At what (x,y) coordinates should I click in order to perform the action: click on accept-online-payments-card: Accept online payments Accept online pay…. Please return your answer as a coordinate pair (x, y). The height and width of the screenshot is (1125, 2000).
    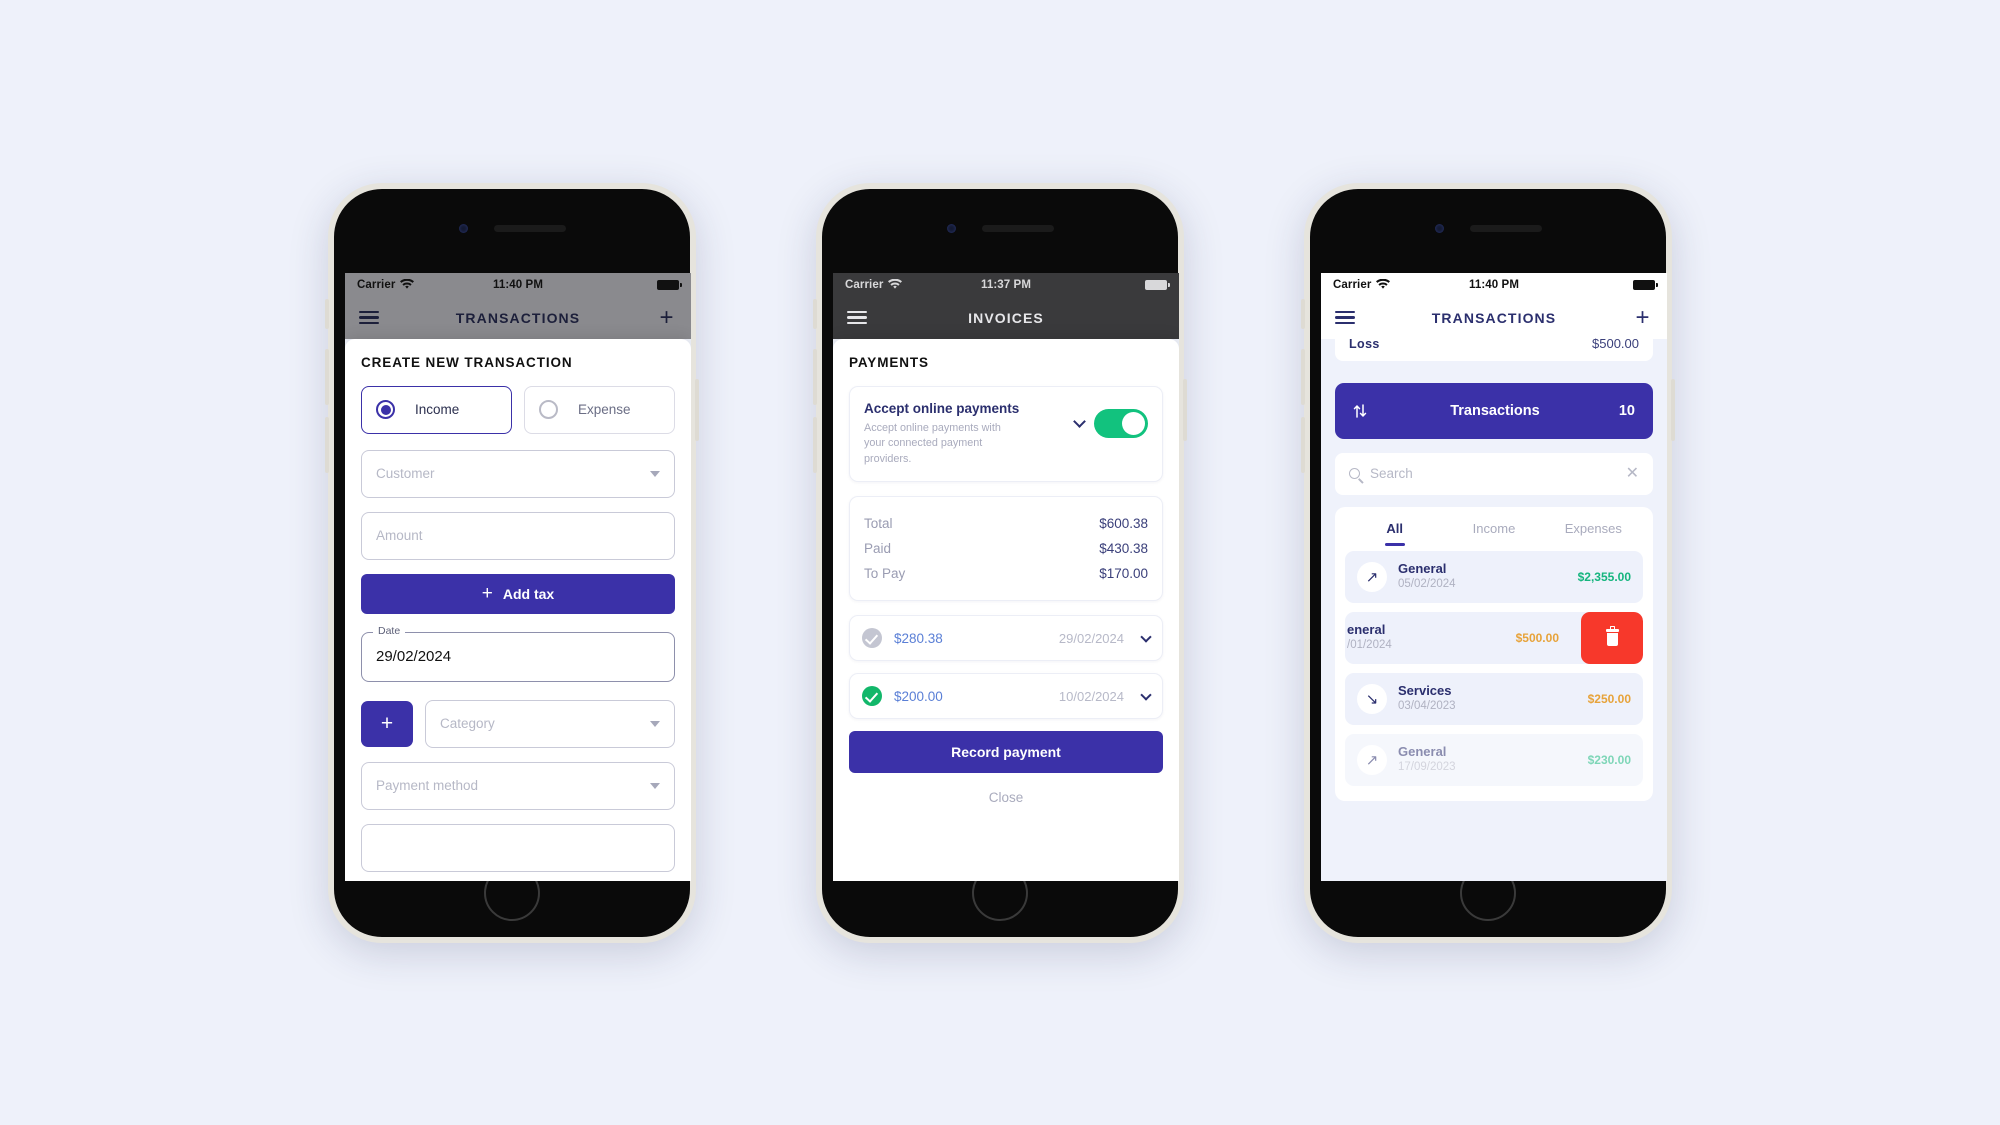
    Looking at the image, I should click on (1006, 434).